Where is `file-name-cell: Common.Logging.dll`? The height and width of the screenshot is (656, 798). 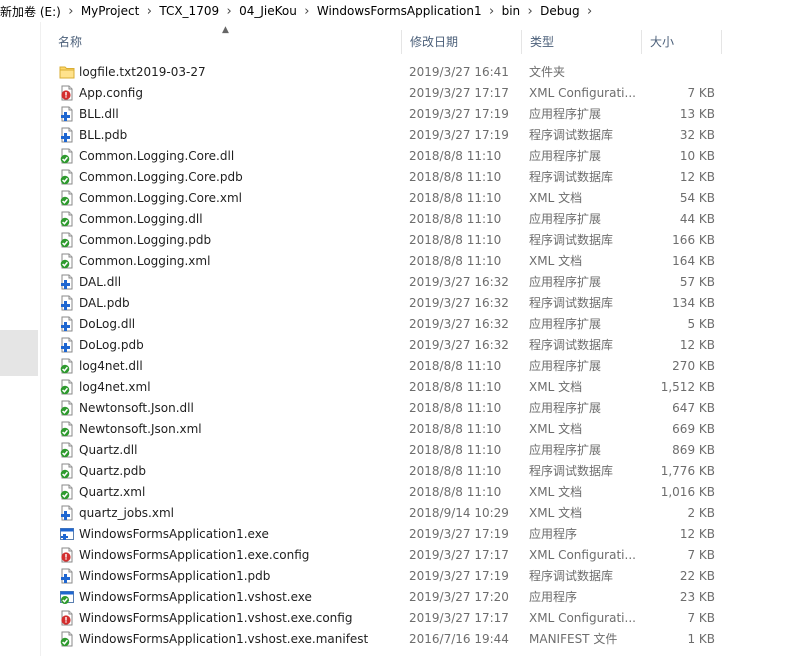 file-name-cell: Common.Logging.dll is located at coordinates (226, 219).